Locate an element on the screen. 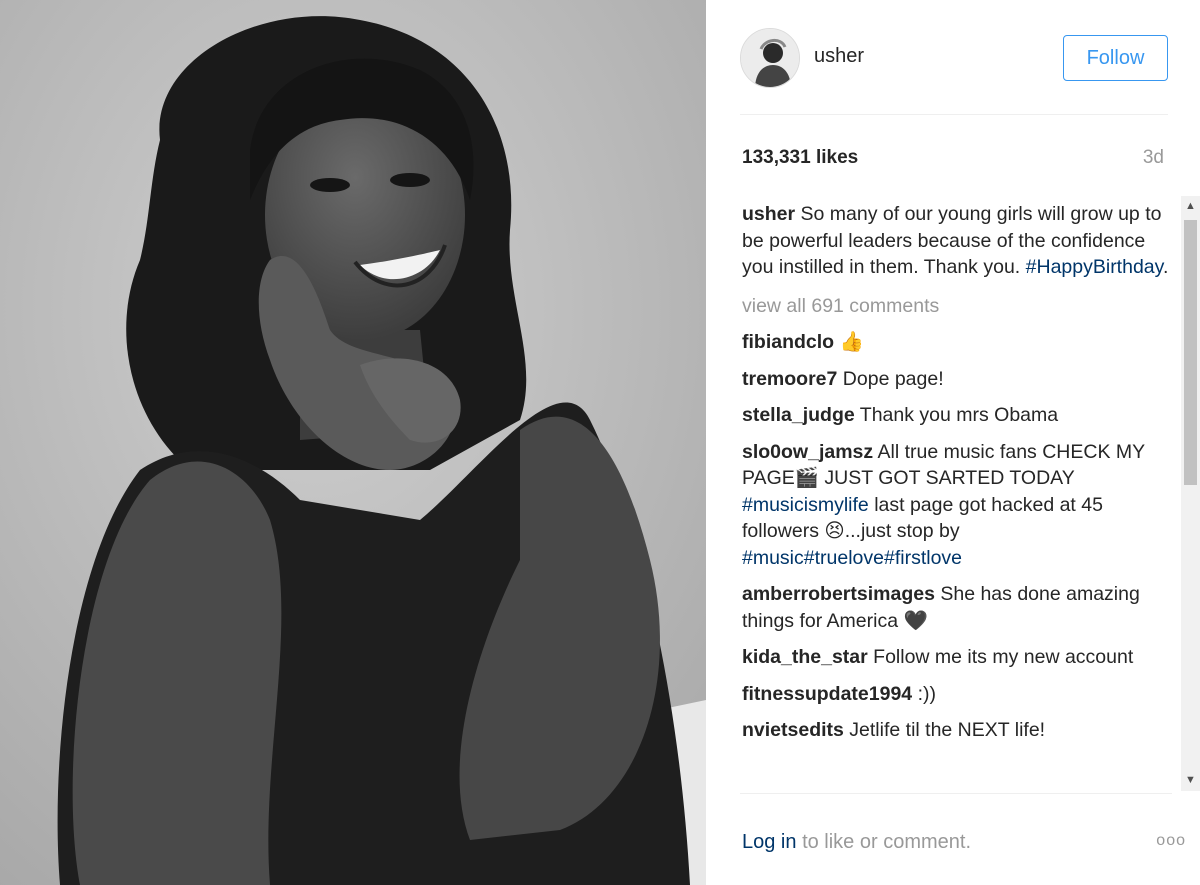 The width and height of the screenshot is (1200, 885). comment-text: Dope page! is located at coordinates (893, 378).